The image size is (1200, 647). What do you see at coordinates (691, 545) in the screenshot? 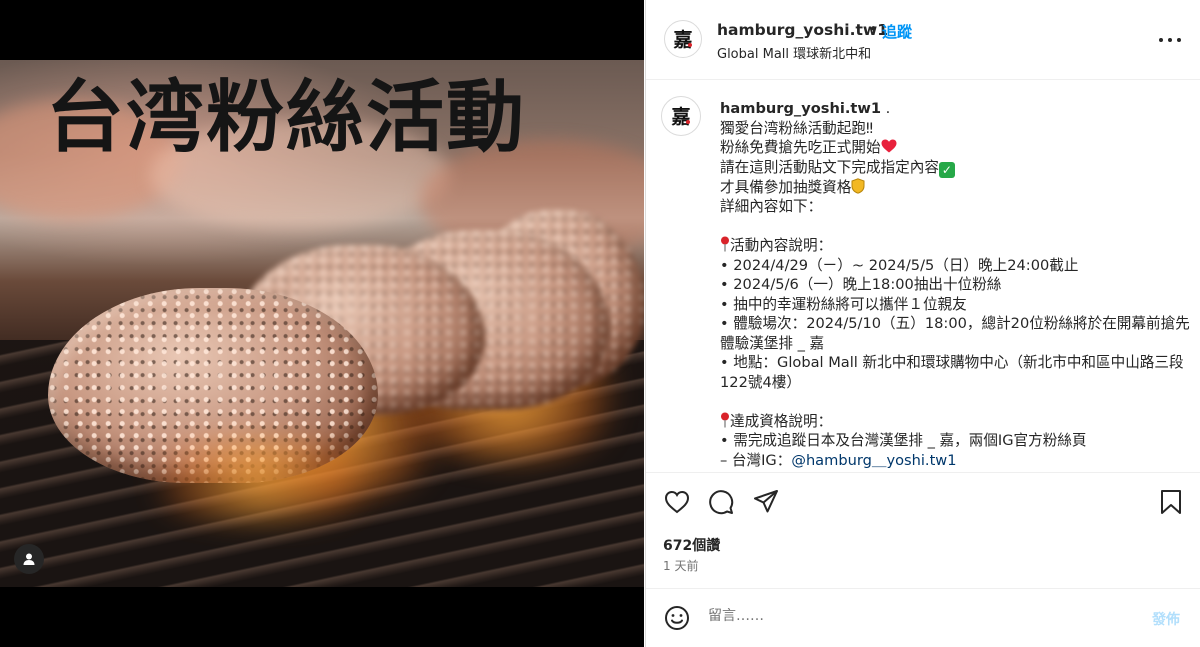
I see `like-count: 672個讚` at bounding box center [691, 545].